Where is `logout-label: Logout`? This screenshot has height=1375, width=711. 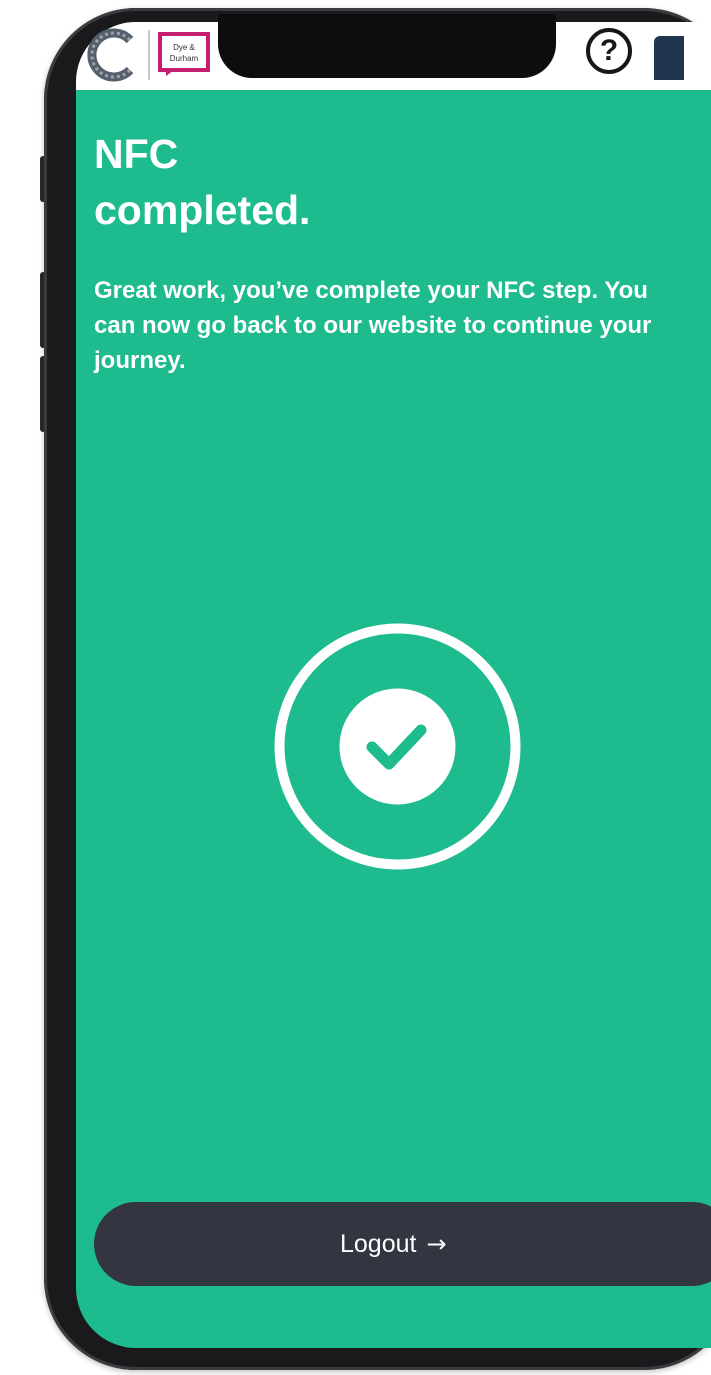
logout-label: Logout is located at coordinates (378, 1243).